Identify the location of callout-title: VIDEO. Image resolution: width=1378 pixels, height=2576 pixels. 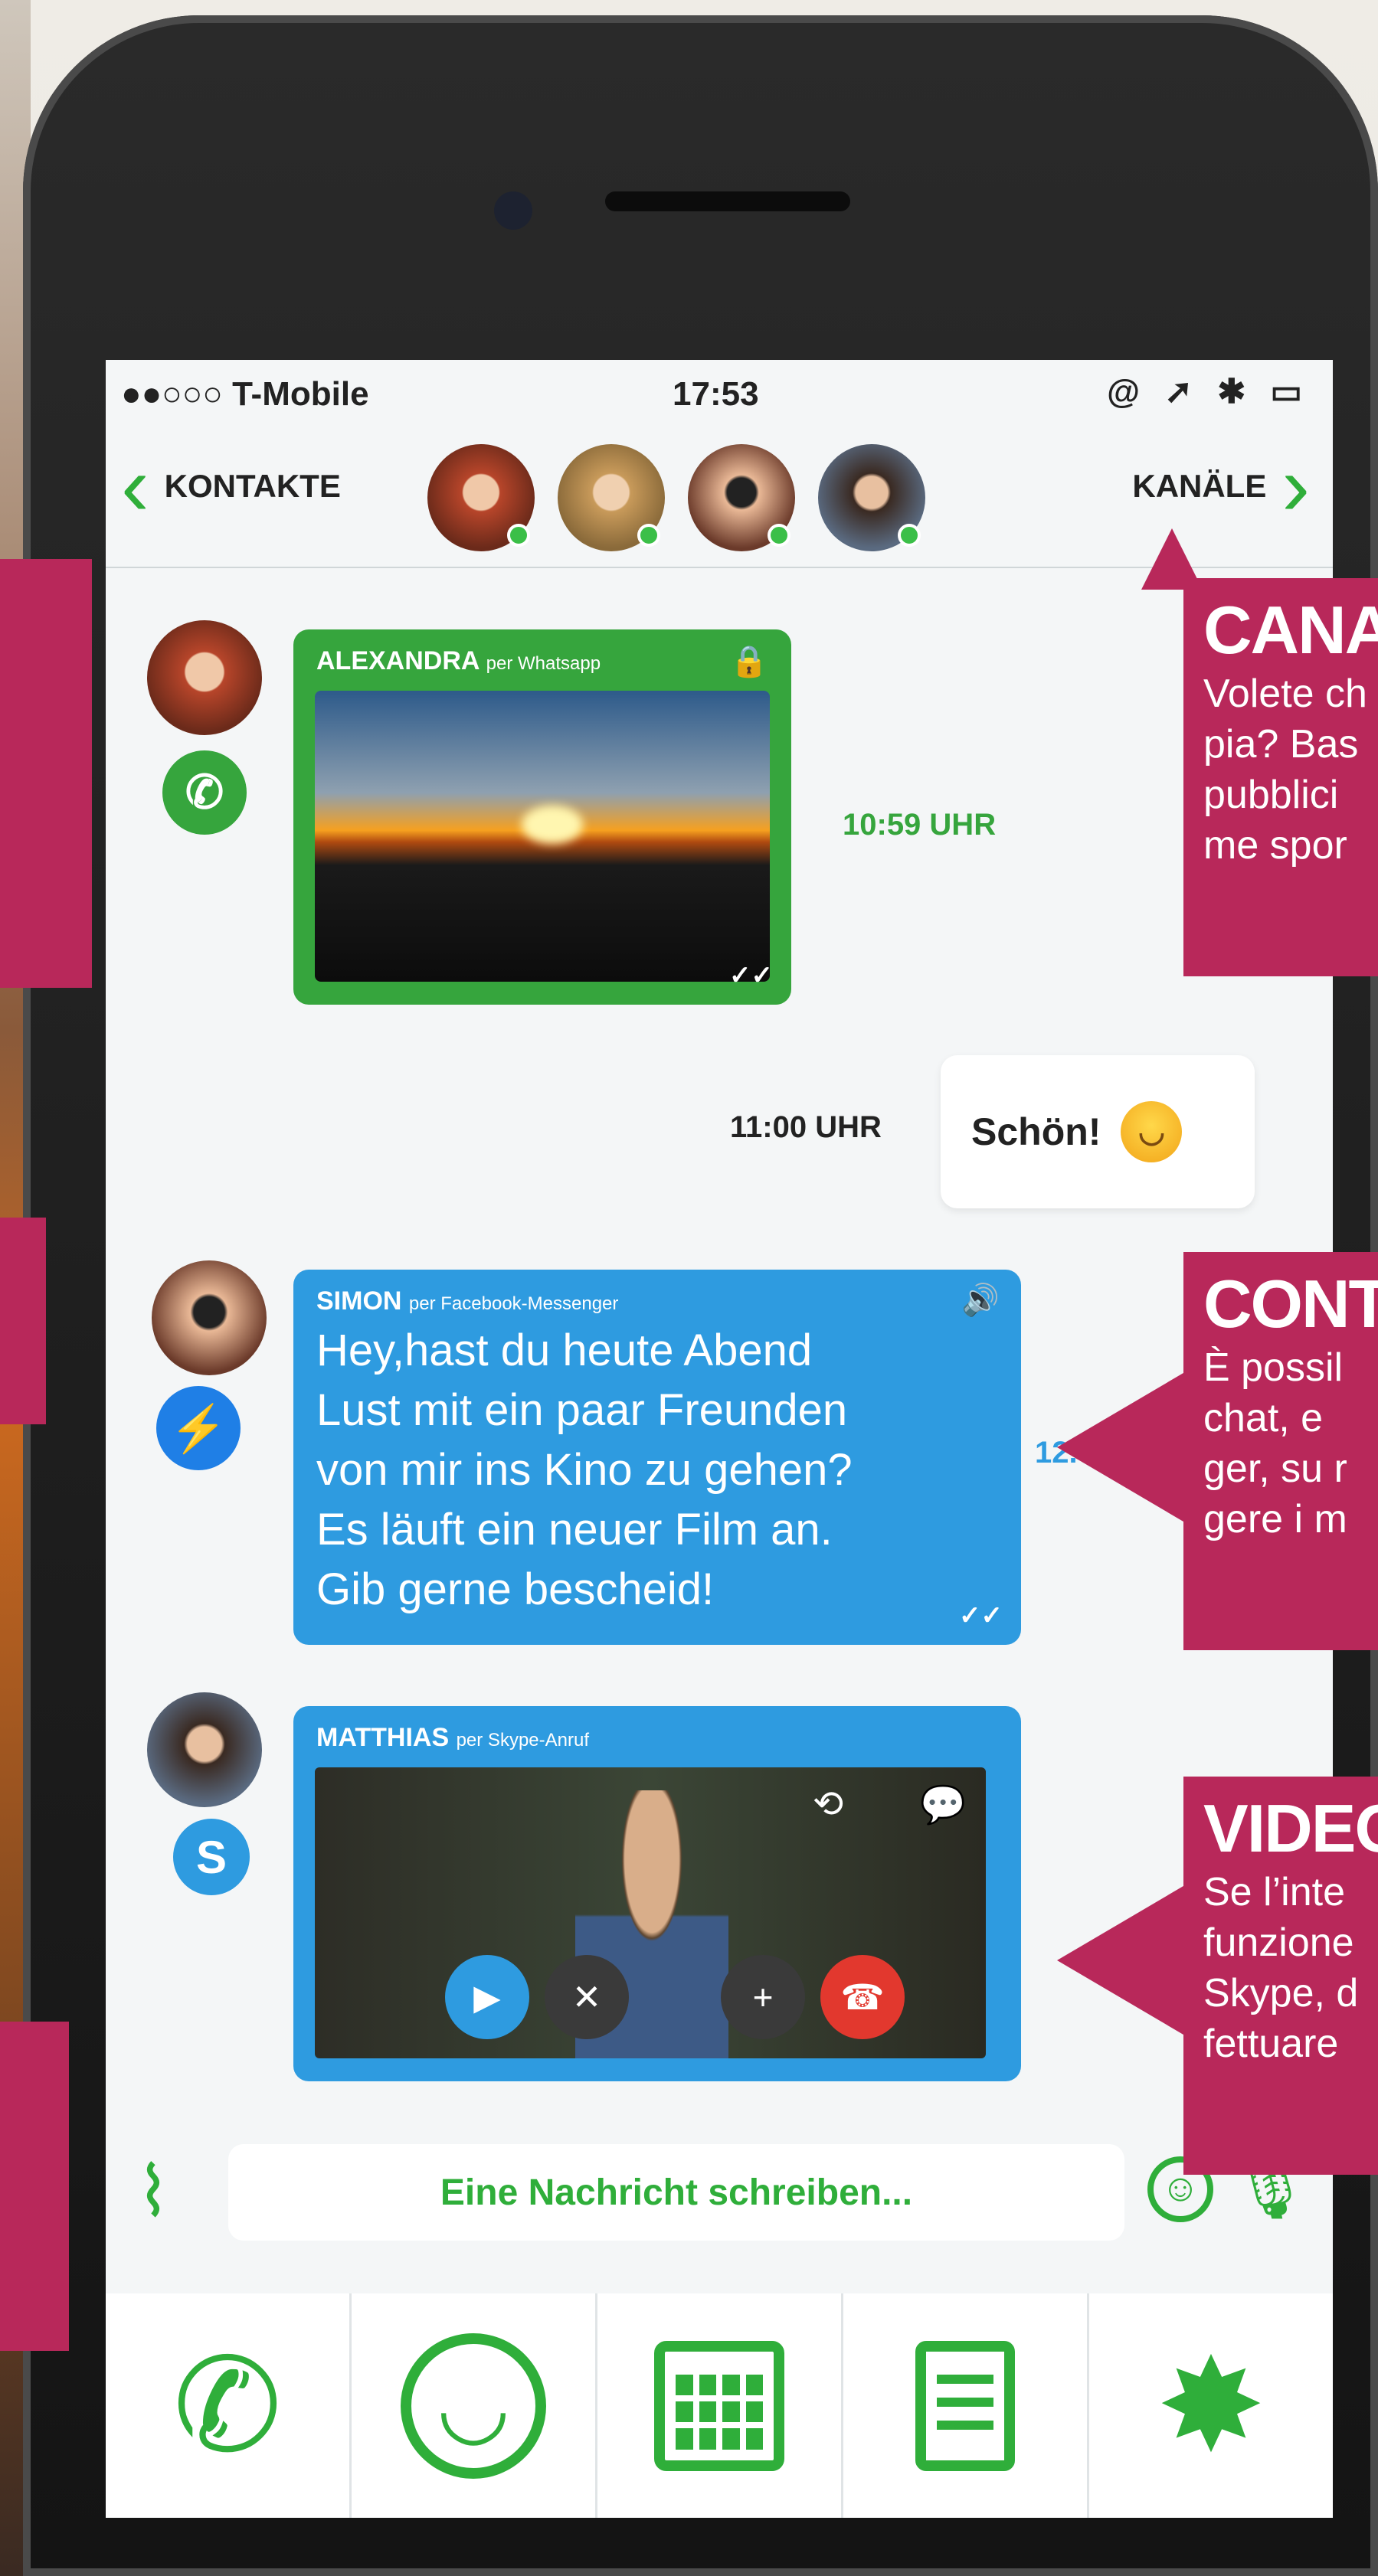
(1290, 1828).